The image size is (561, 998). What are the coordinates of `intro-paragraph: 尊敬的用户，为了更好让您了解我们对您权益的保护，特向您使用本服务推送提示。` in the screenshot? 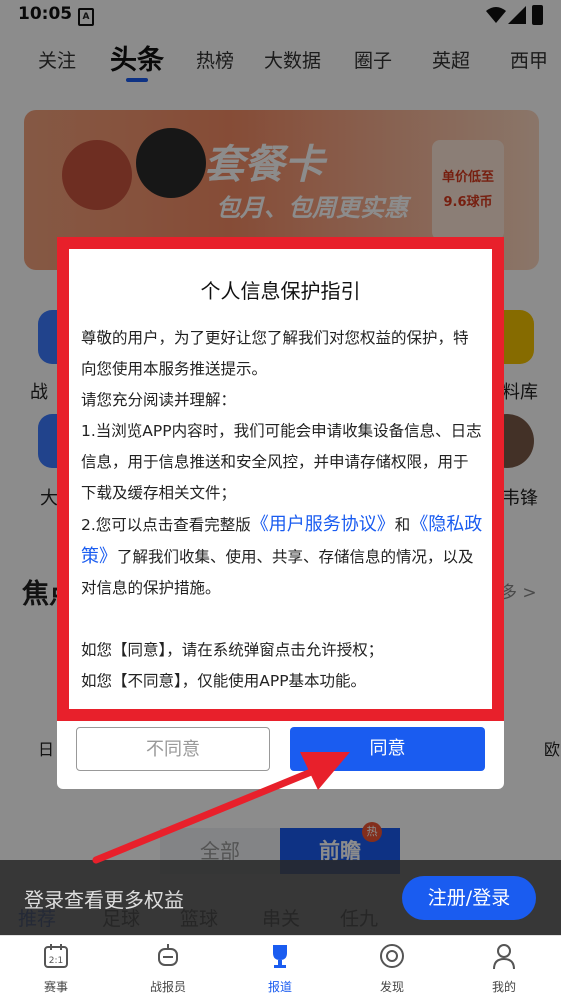 It's located at (275, 353).